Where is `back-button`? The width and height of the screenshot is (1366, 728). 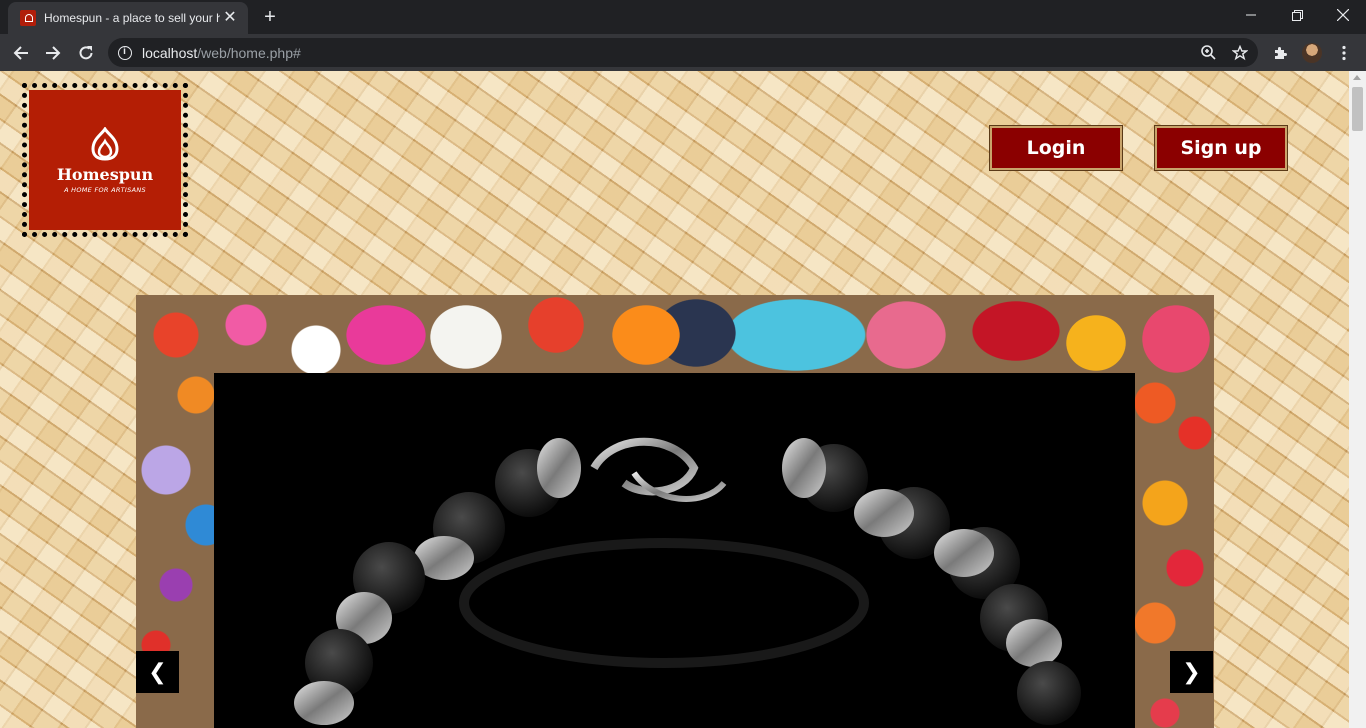
back-button is located at coordinates (21, 53).